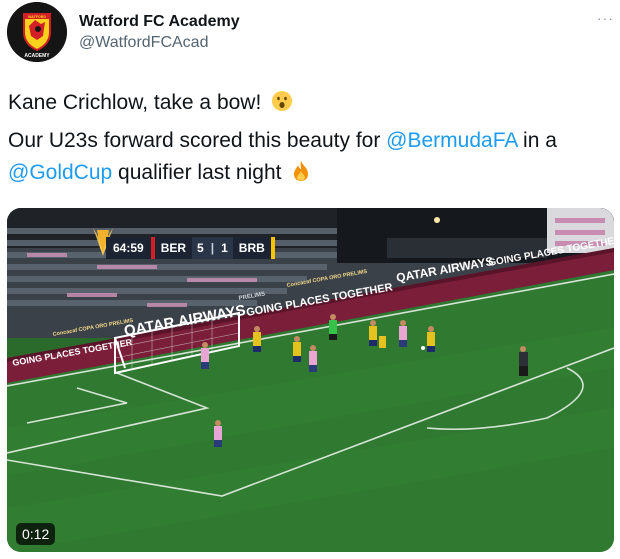  Describe the element at coordinates (301, 175) in the screenshot. I see `fire-emoji-icon` at that location.